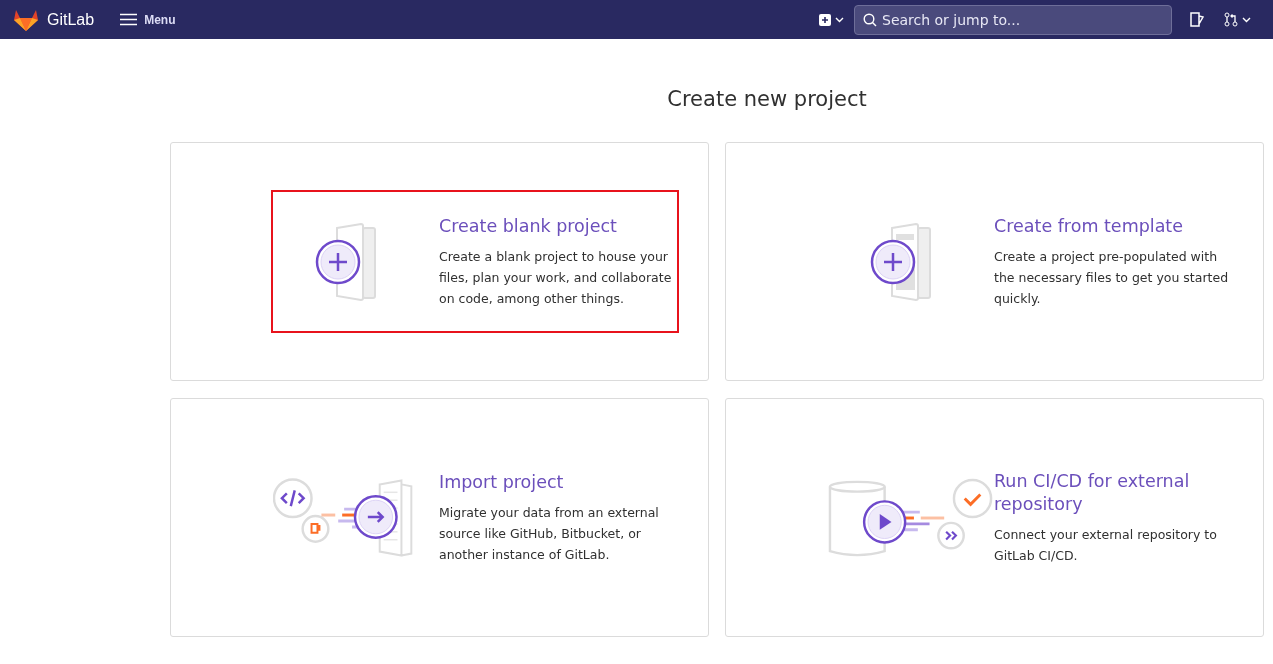 This screenshot has height=664, width=1273. I want to click on card-description: Connect your external repository to GitLab CI/CD., so click(1106, 545).